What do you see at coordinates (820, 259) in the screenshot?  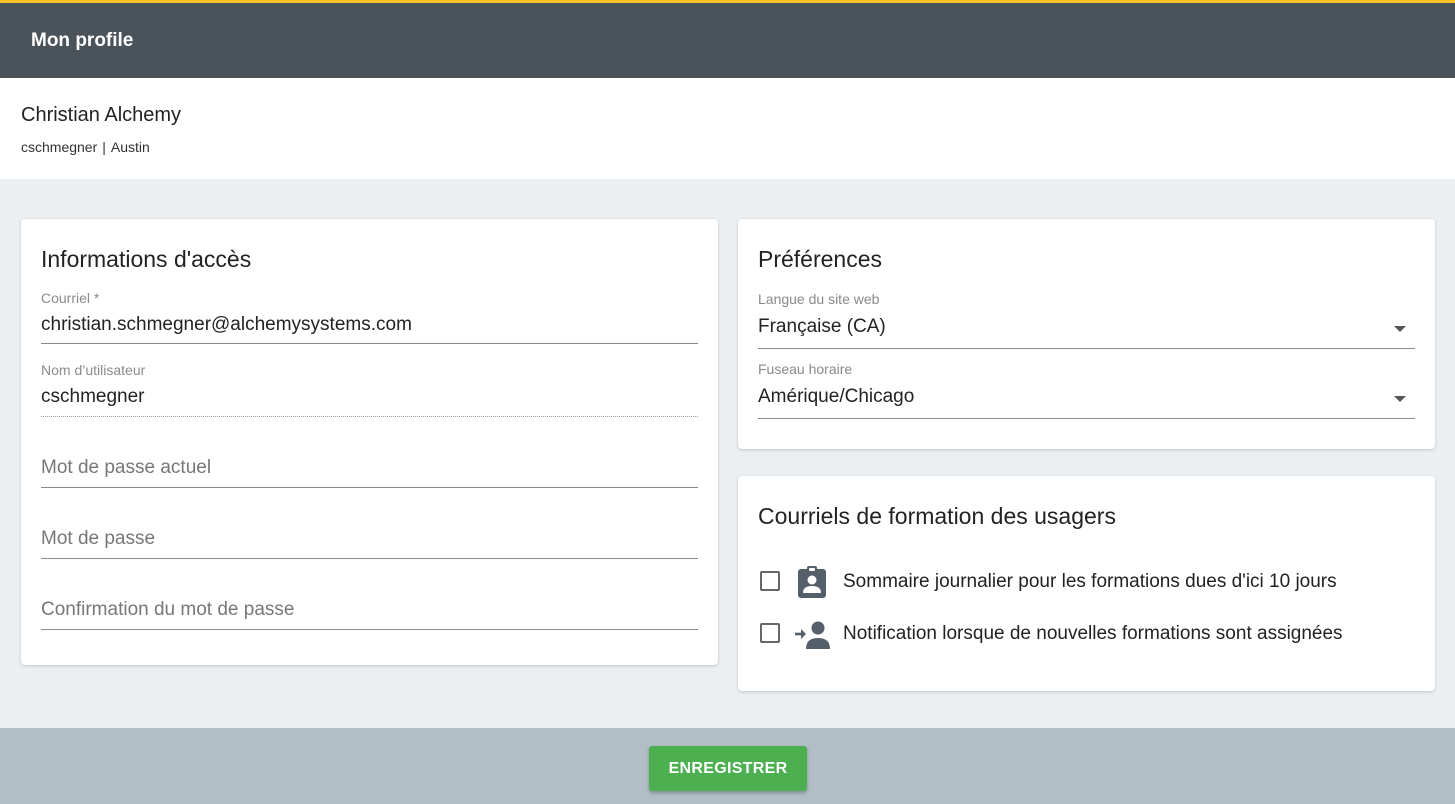 I see `preferences-title: Préférences` at bounding box center [820, 259].